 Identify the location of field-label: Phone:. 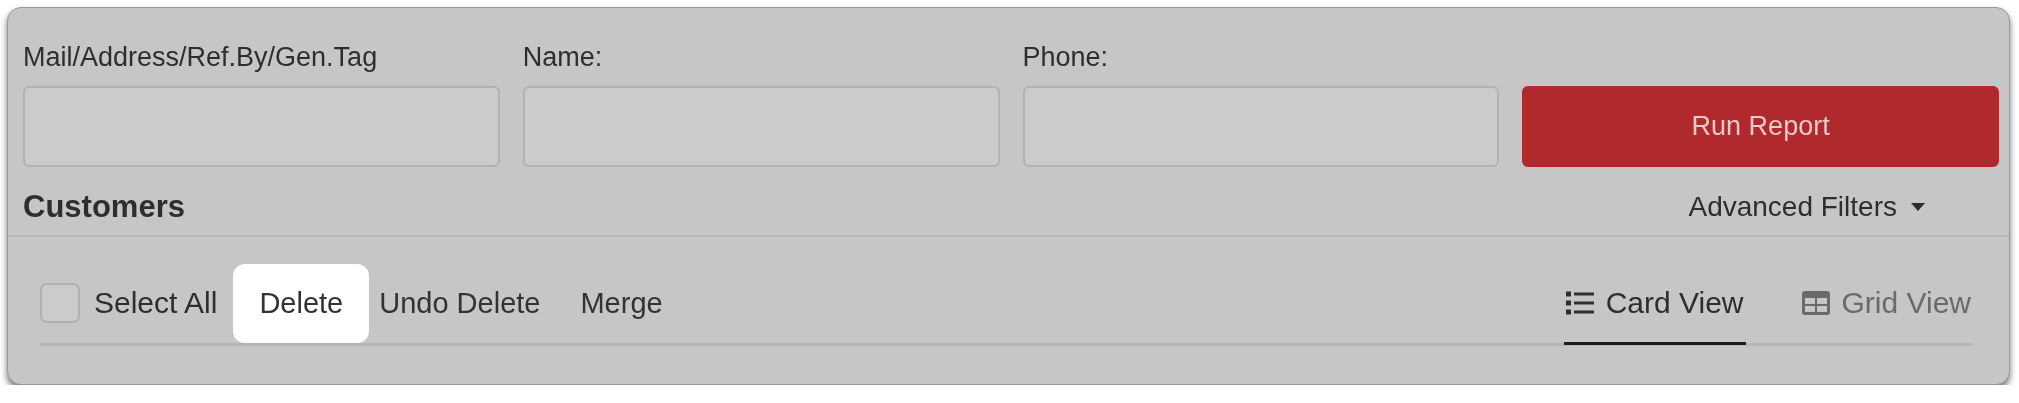
(1066, 57).